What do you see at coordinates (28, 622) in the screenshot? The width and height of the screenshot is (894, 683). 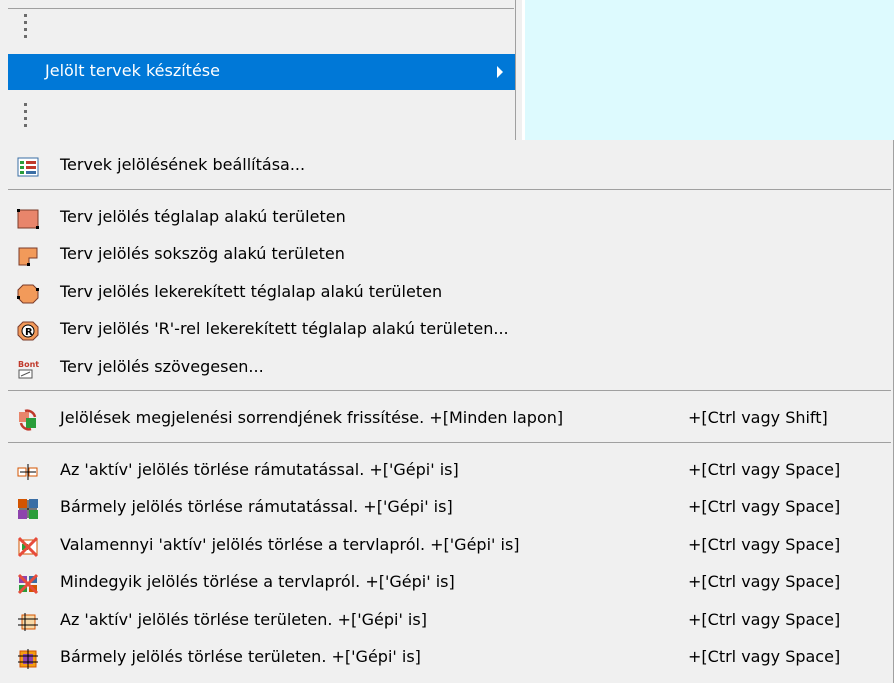 I see `delete-active-area-icon` at bounding box center [28, 622].